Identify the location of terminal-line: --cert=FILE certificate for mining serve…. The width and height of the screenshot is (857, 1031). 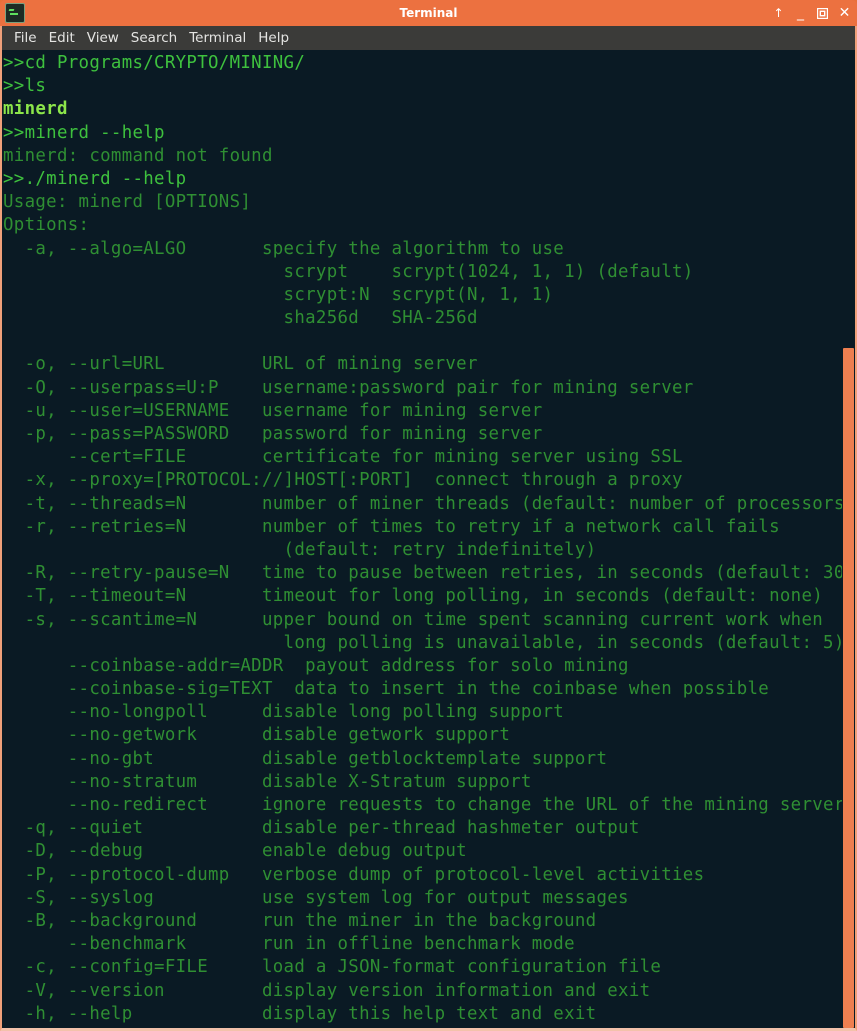
(343, 457).